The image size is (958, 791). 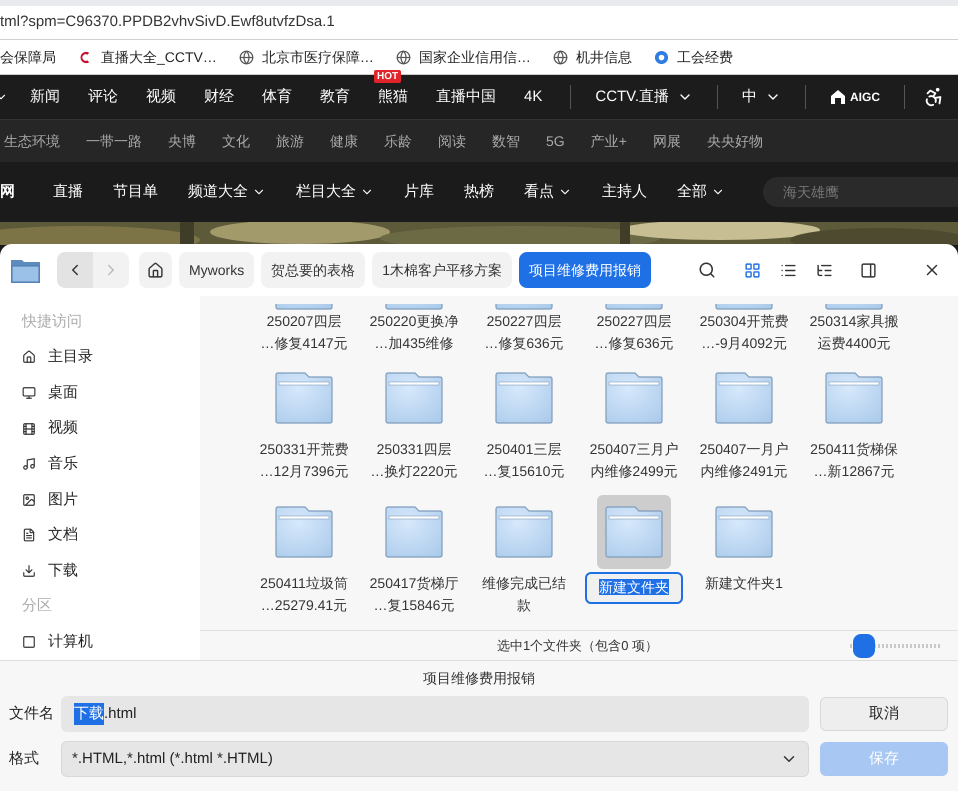 I want to click on topic-link: 文化, so click(x=236, y=141).